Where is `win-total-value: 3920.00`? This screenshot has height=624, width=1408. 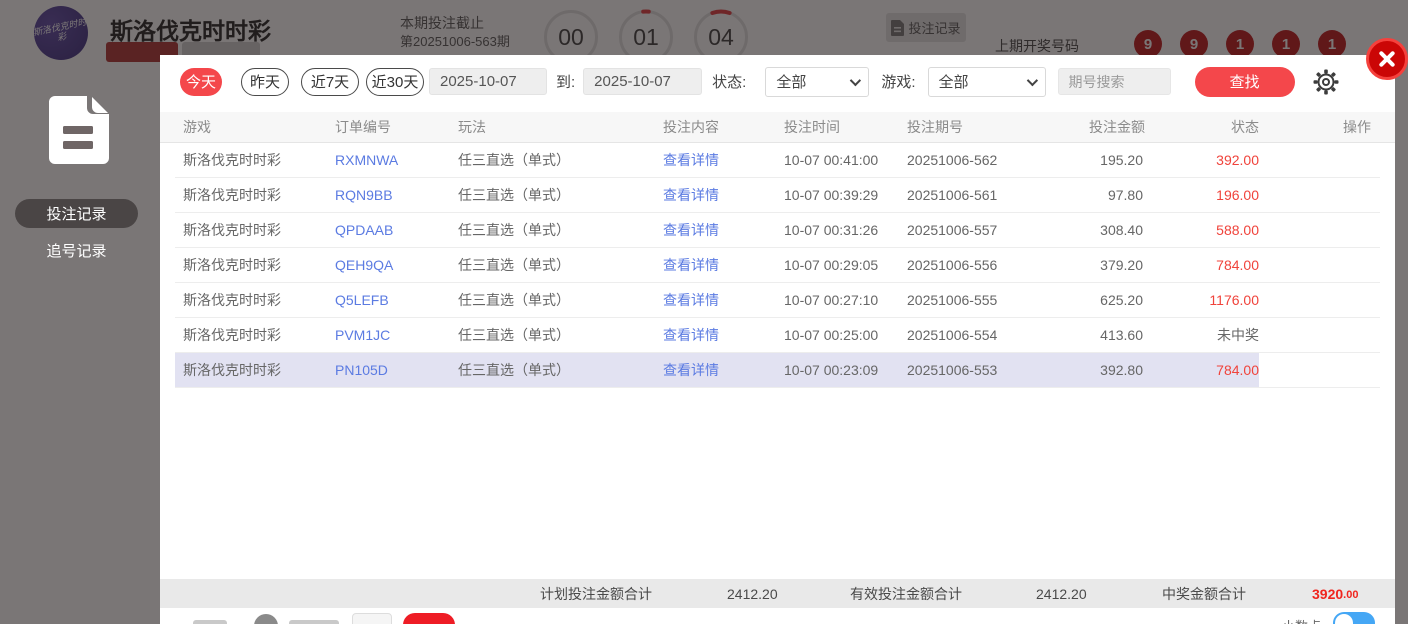 win-total-value: 3920.00 is located at coordinates (1335, 593).